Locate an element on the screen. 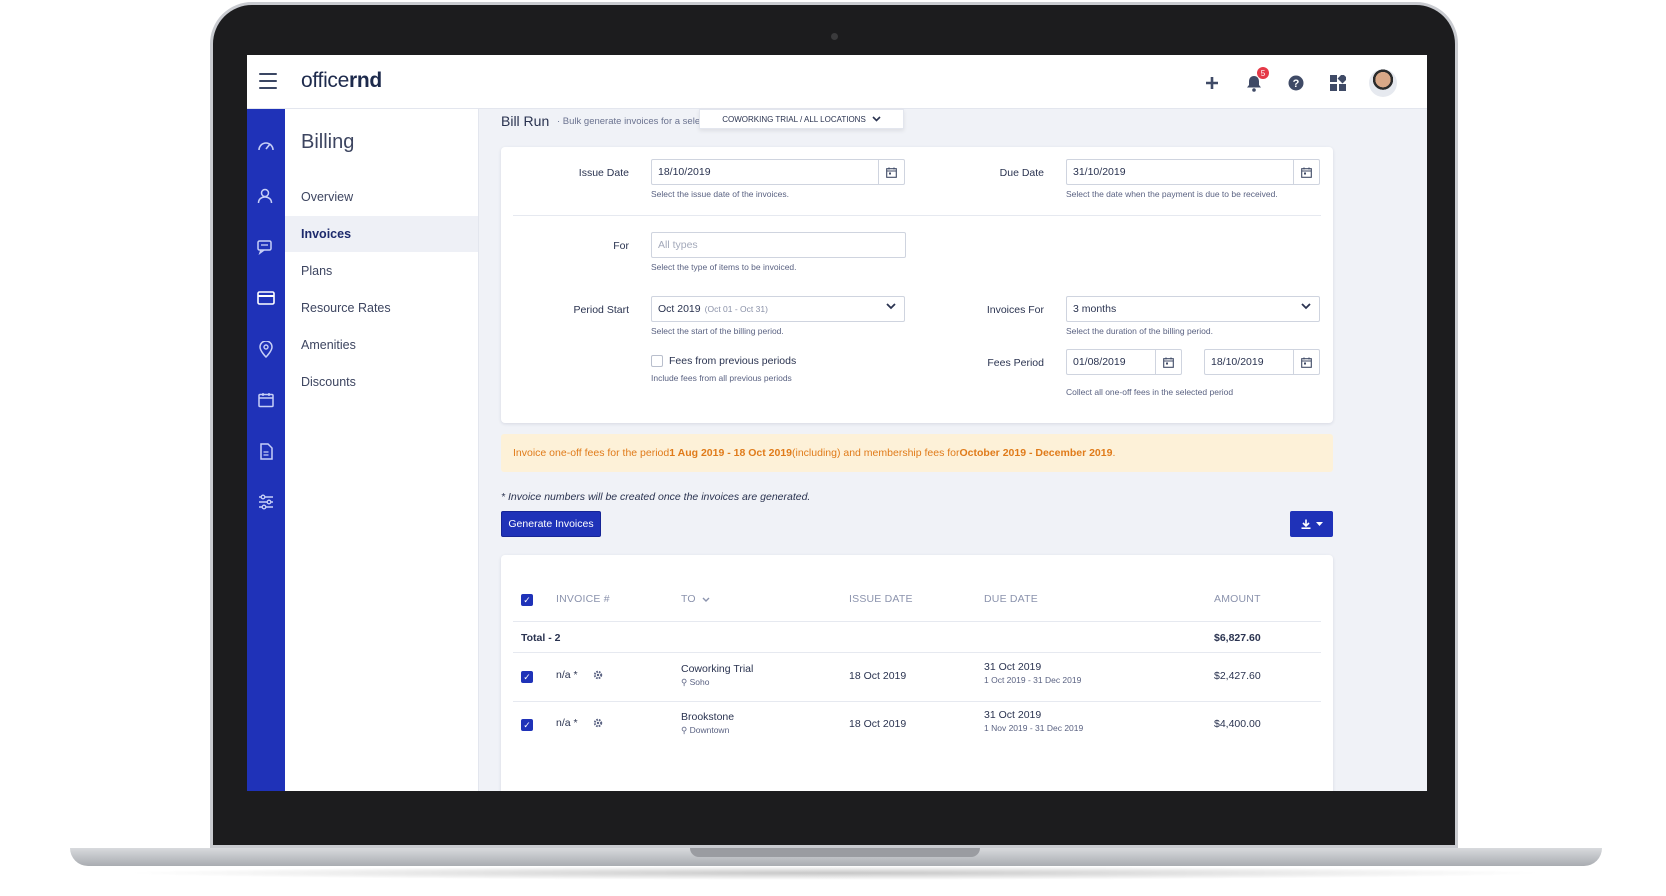  document-icon is located at coordinates (266, 451).